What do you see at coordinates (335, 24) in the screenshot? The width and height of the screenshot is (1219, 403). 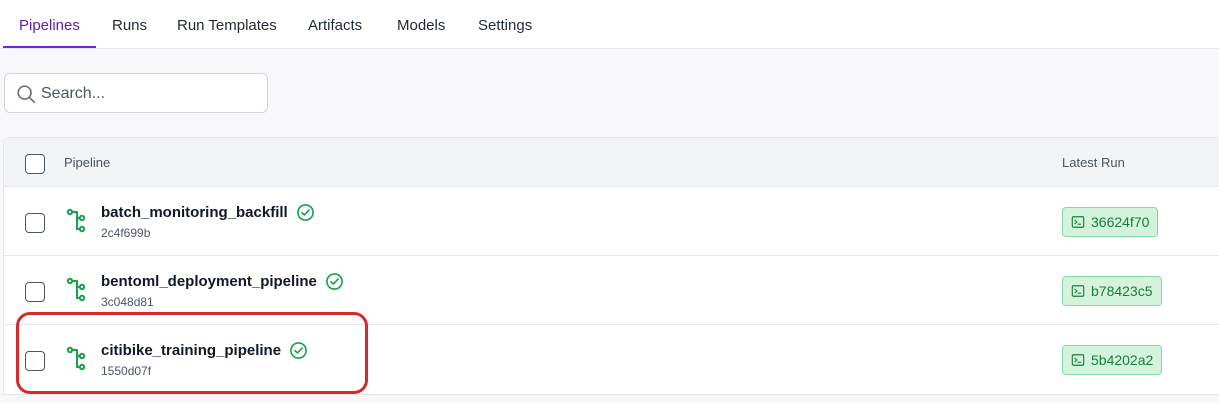 I see `tab-artifacts: Artifacts` at bounding box center [335, 24].